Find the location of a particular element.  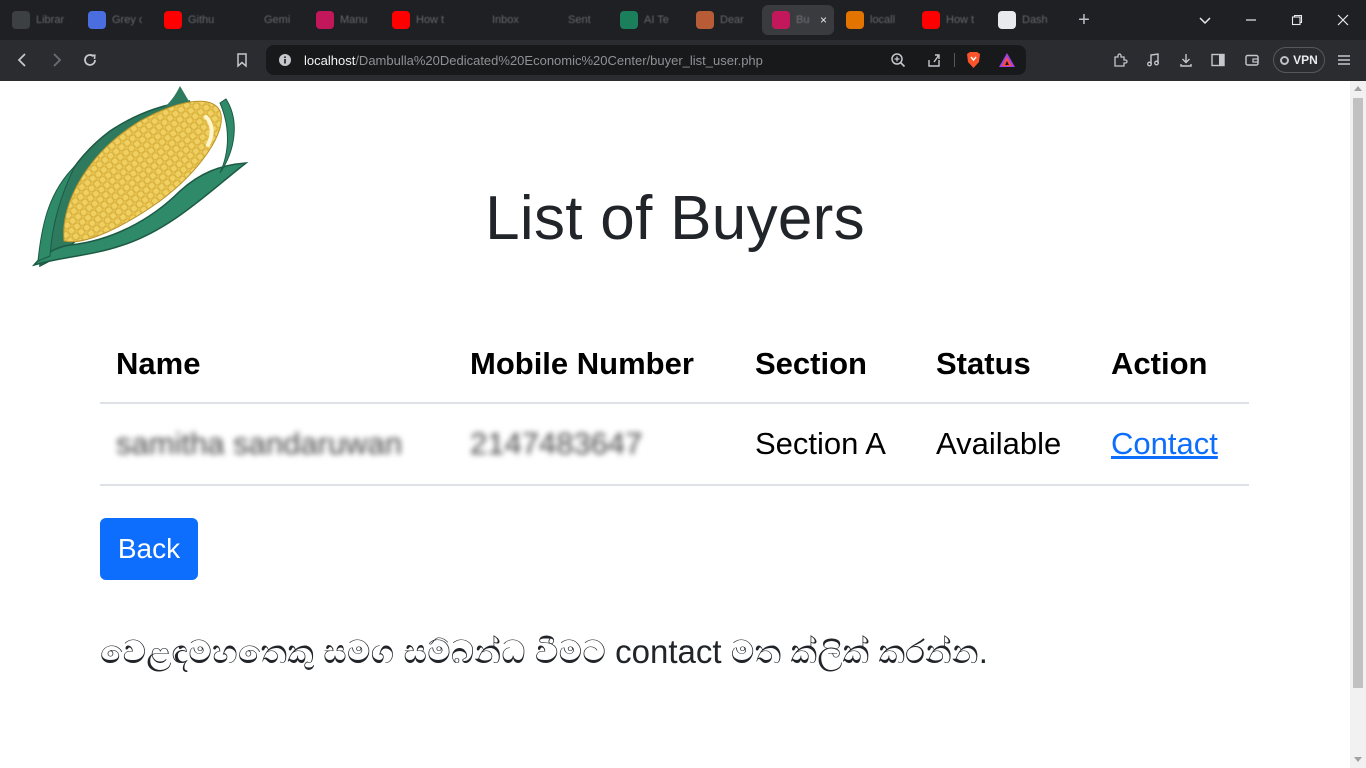

column-header-status: Status is located at coordinates (1007, 364).